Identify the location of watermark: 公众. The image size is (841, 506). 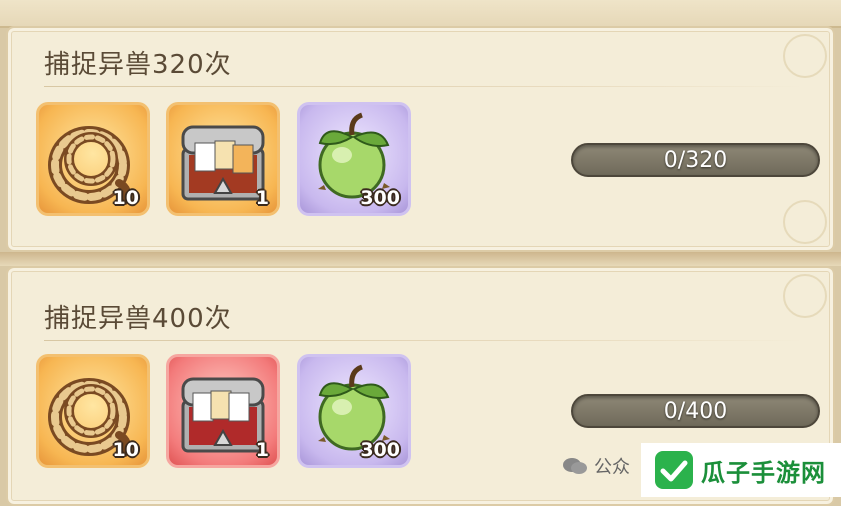
(596, 466).